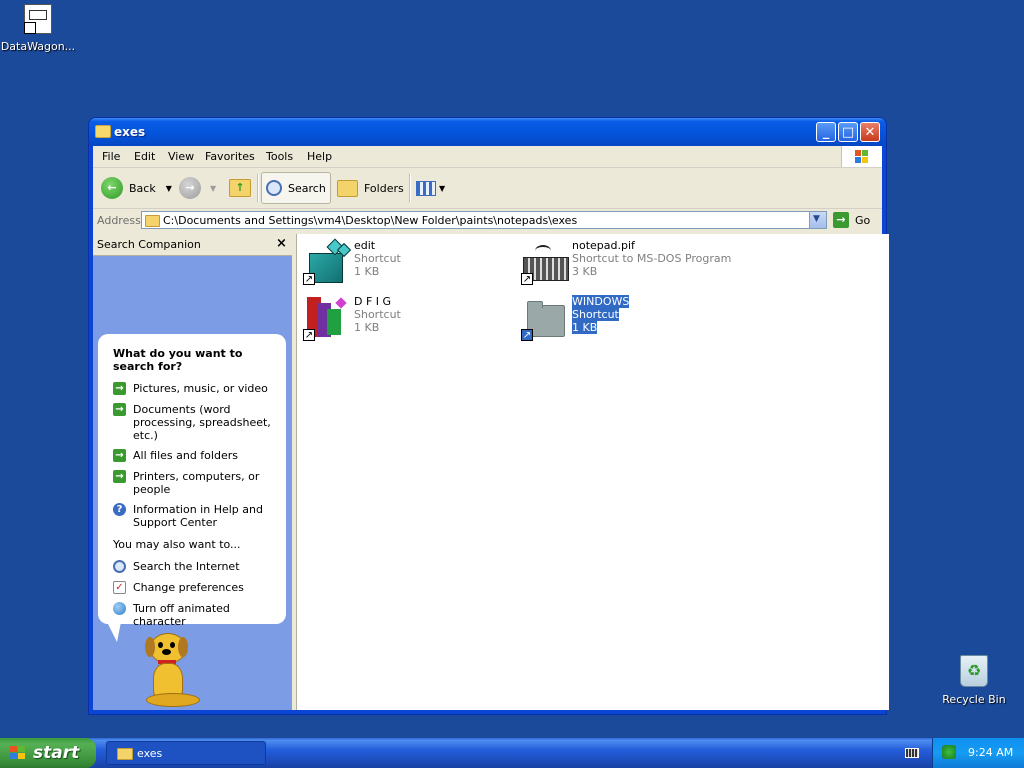  I want to click on close-icon: ×, so click(281, 243).